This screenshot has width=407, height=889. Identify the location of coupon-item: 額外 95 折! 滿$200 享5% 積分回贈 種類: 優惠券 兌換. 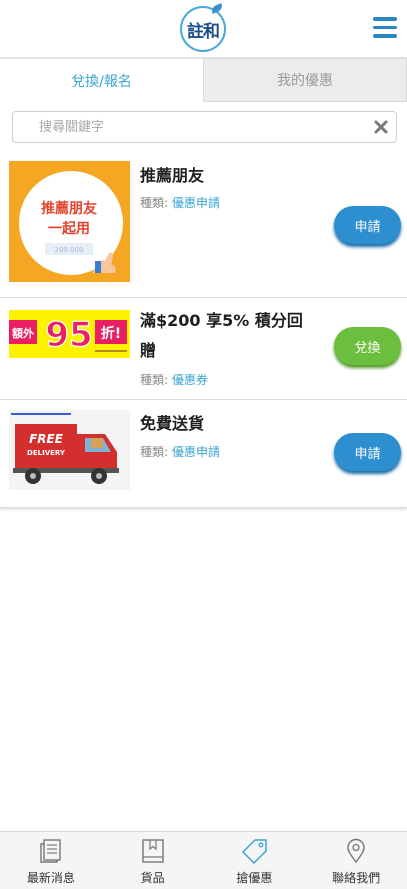
(203, 349).